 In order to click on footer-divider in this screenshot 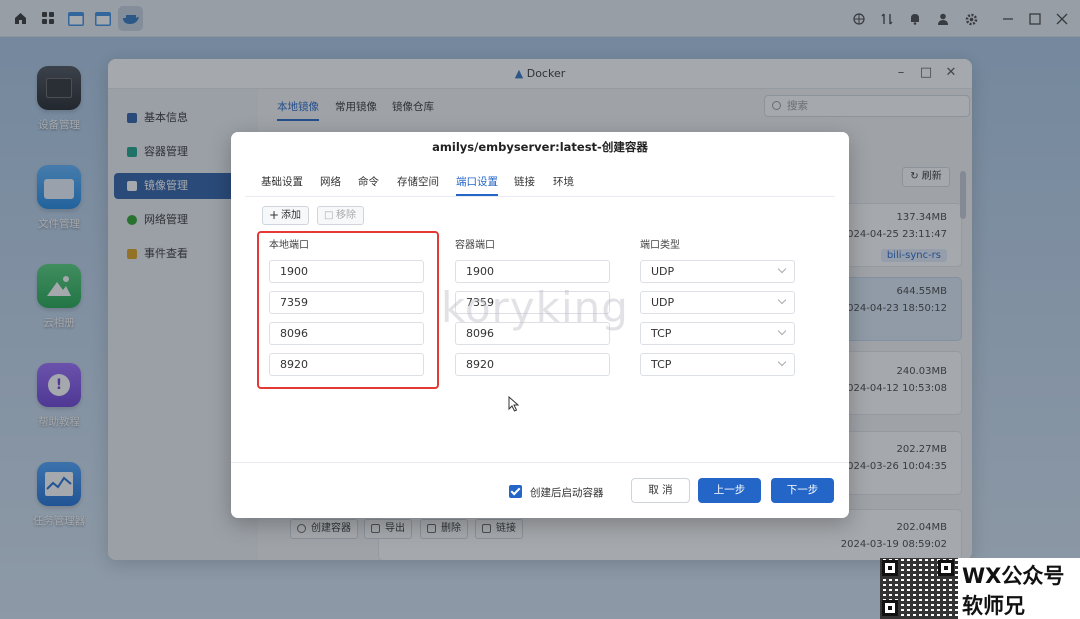, I will do `click(540, 462)`.